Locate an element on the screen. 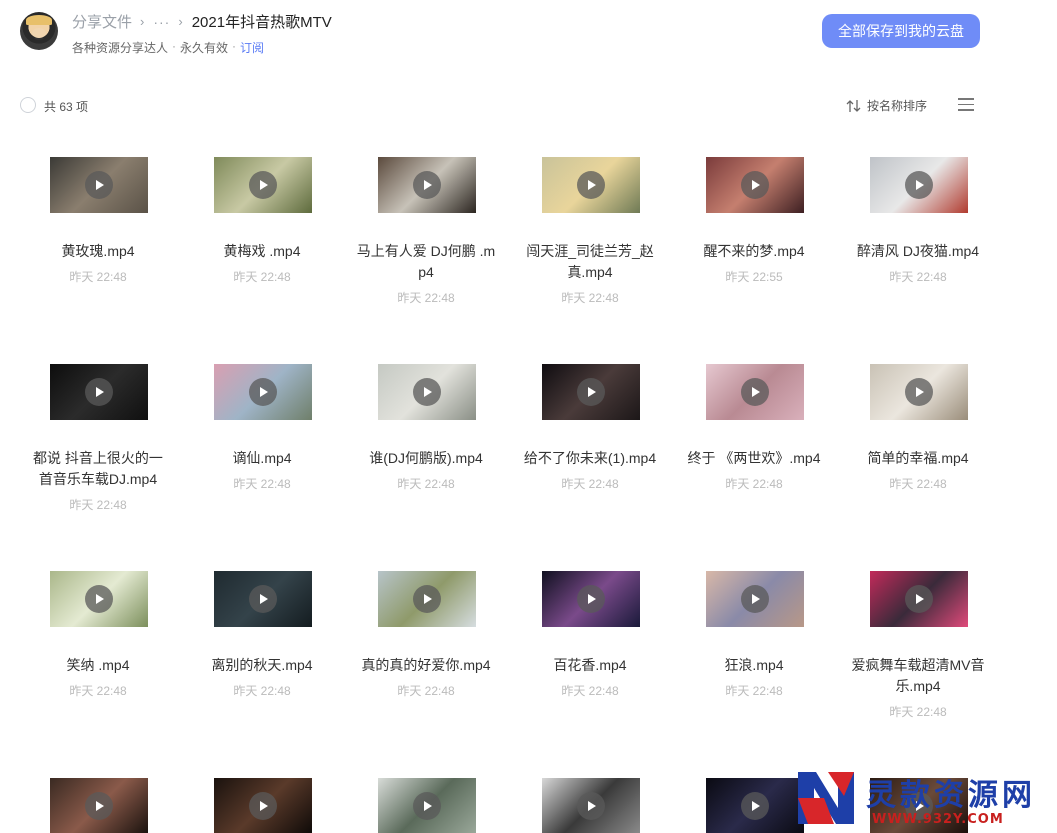  watermark-text: 灵款资源网 is located at coordinates (951, 795).